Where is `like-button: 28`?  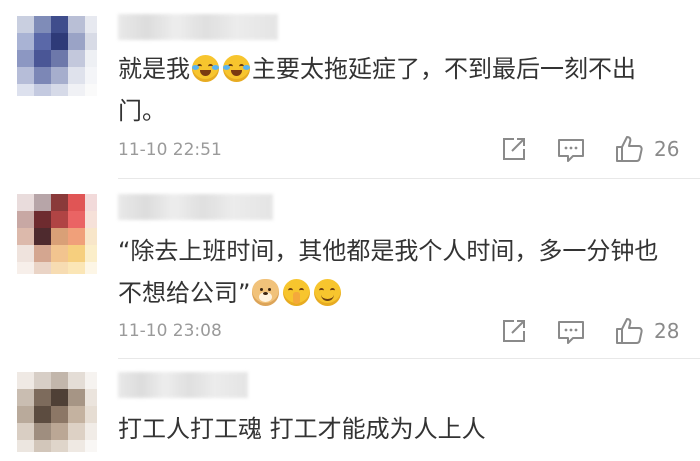
like-button: 28 is located at coordinates (646, 331).